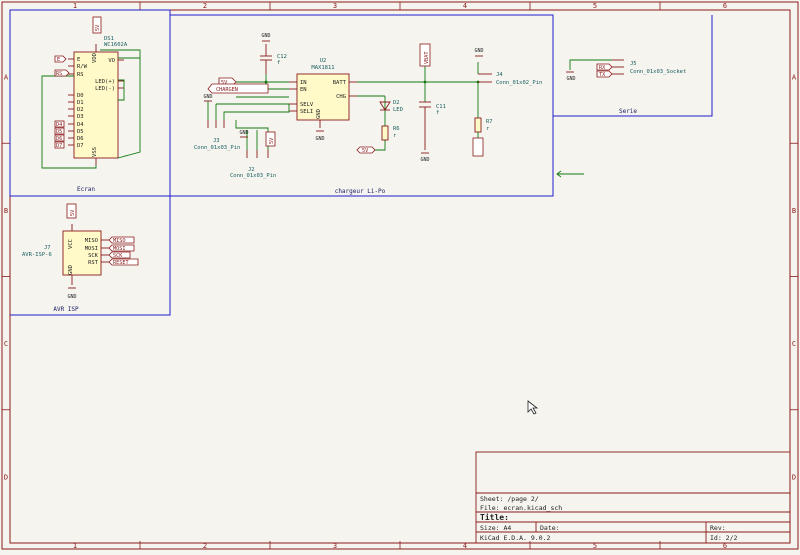 The width and height of the screenshot is (800, 555). Describe the element at coordinates (391, 106) in the screenshot. I see `component-d2: D2 LED` at that location.